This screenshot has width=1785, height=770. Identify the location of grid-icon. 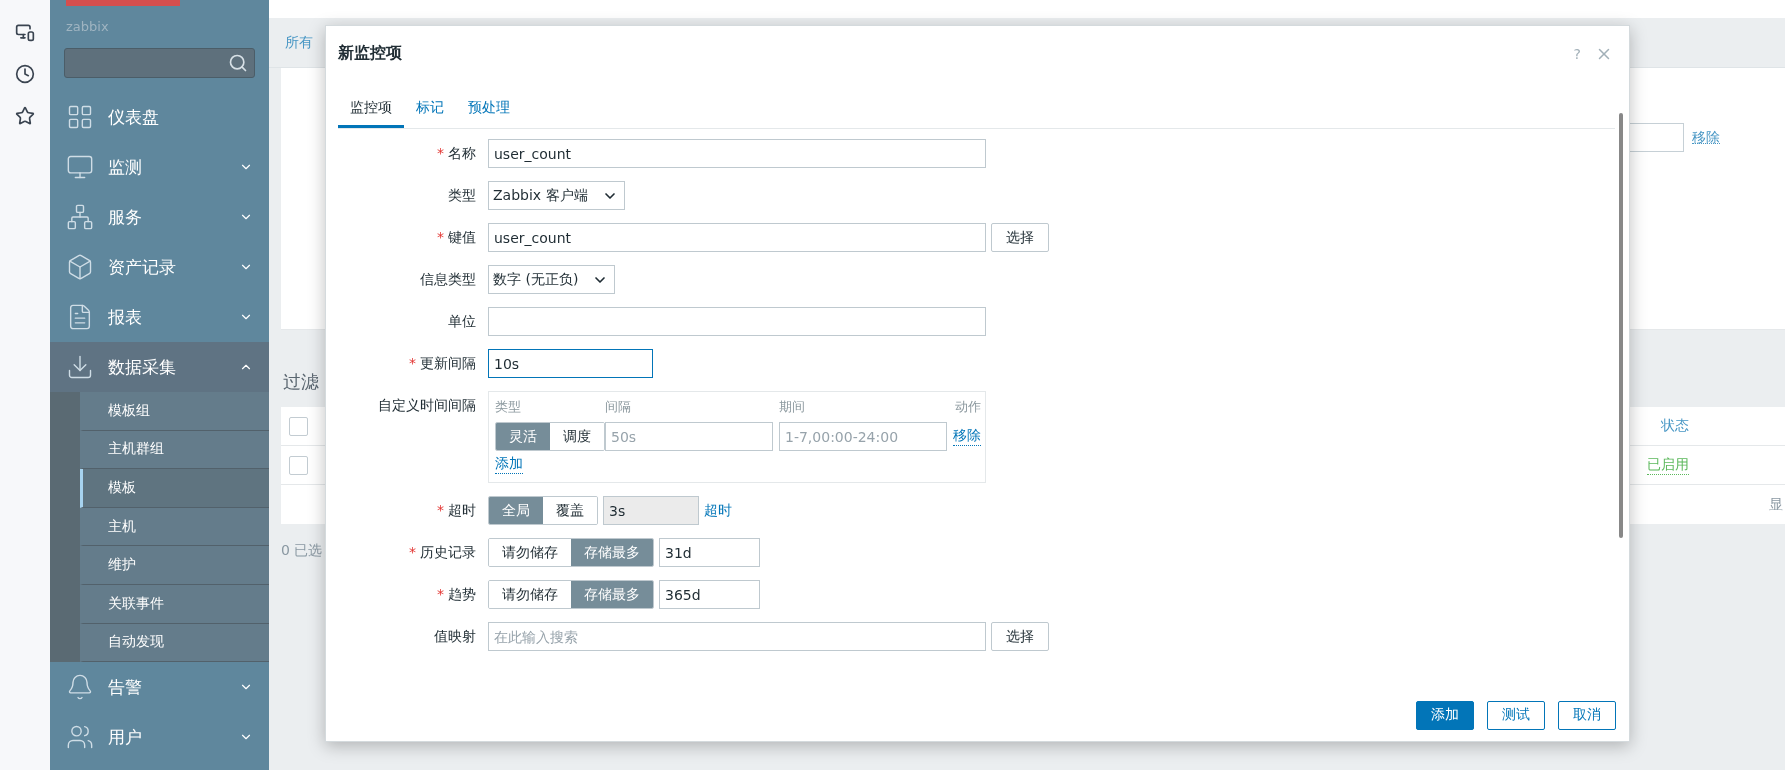
(80, 117).